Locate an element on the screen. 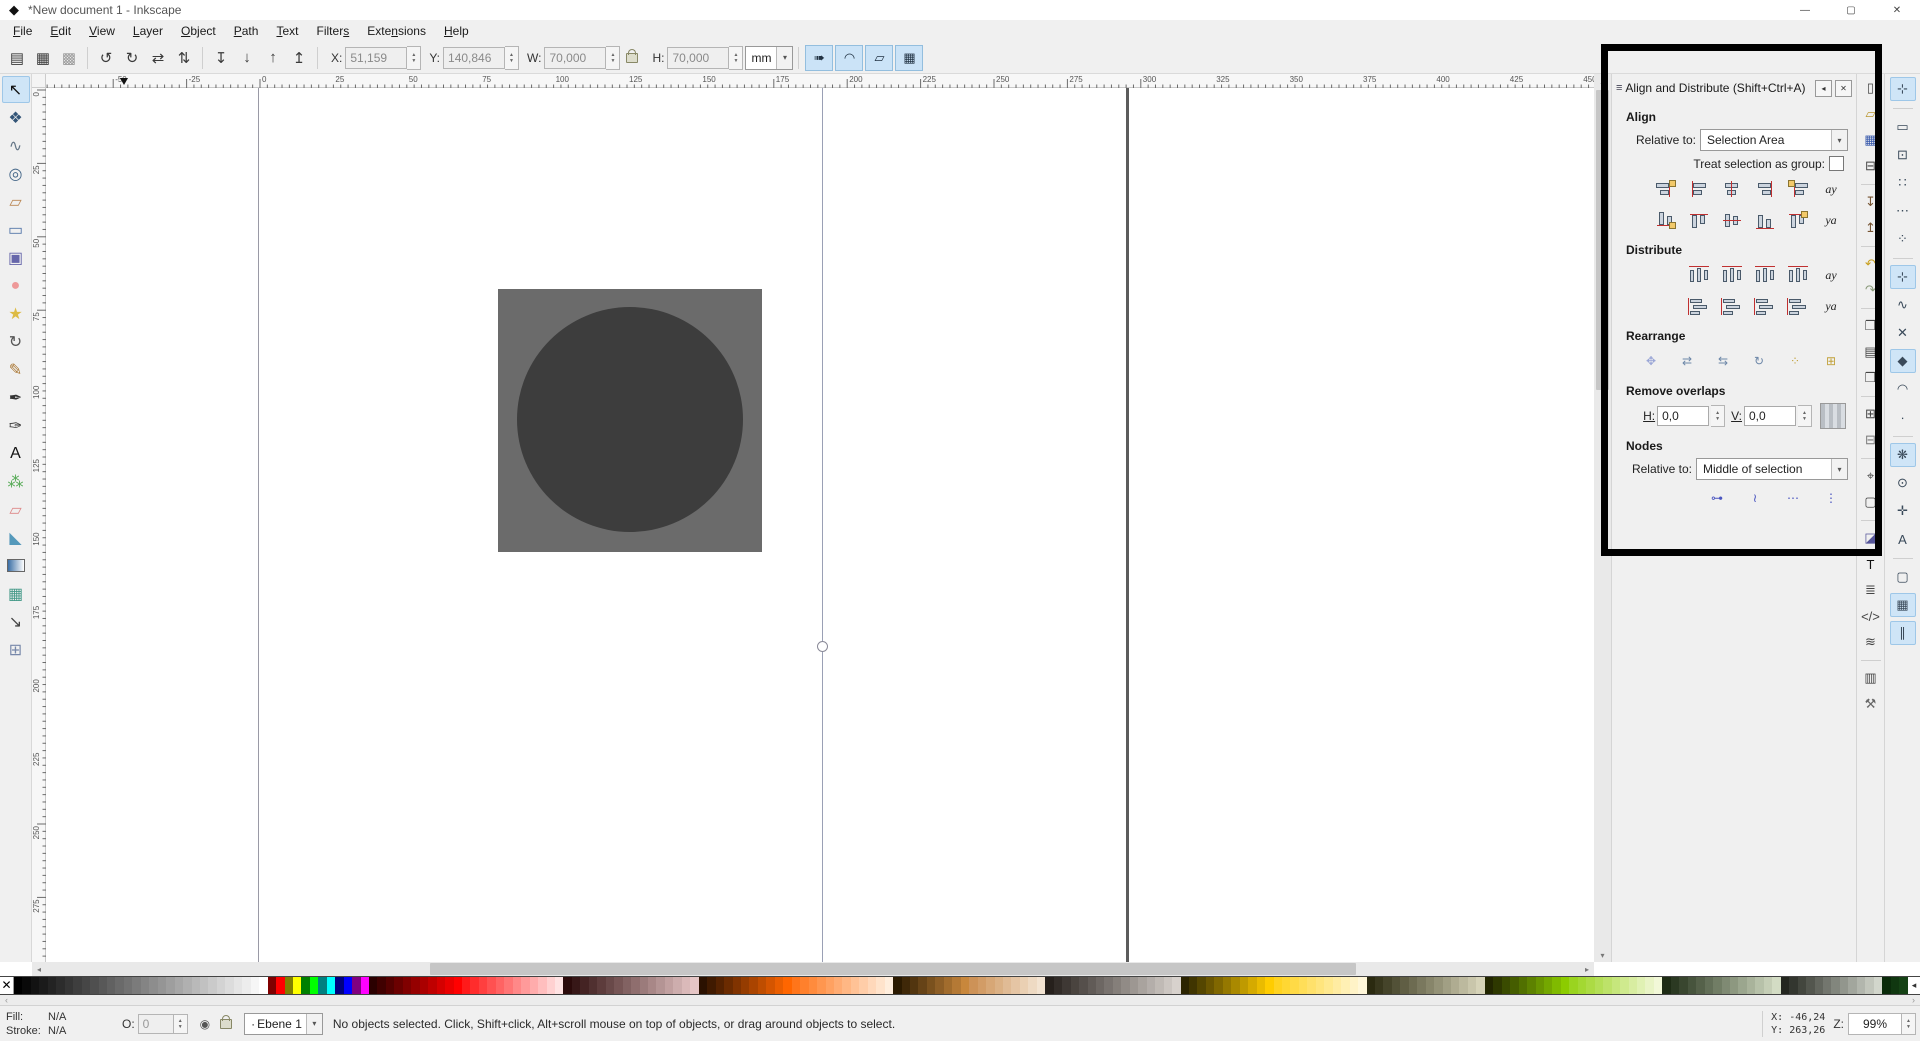  distribute-vertical-gaps is located at coordinates (1798, 306).